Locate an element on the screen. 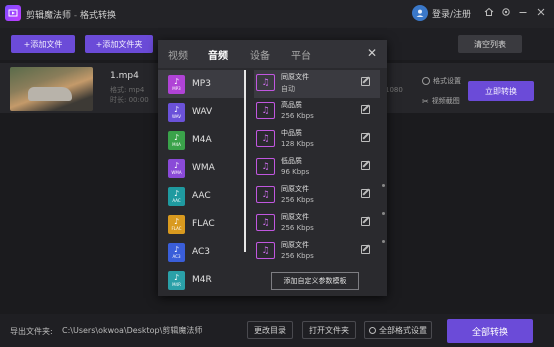 This screenshot has width=554, height=347. music-file-icon: ♪ WMA is located at coordinates (176, 168).